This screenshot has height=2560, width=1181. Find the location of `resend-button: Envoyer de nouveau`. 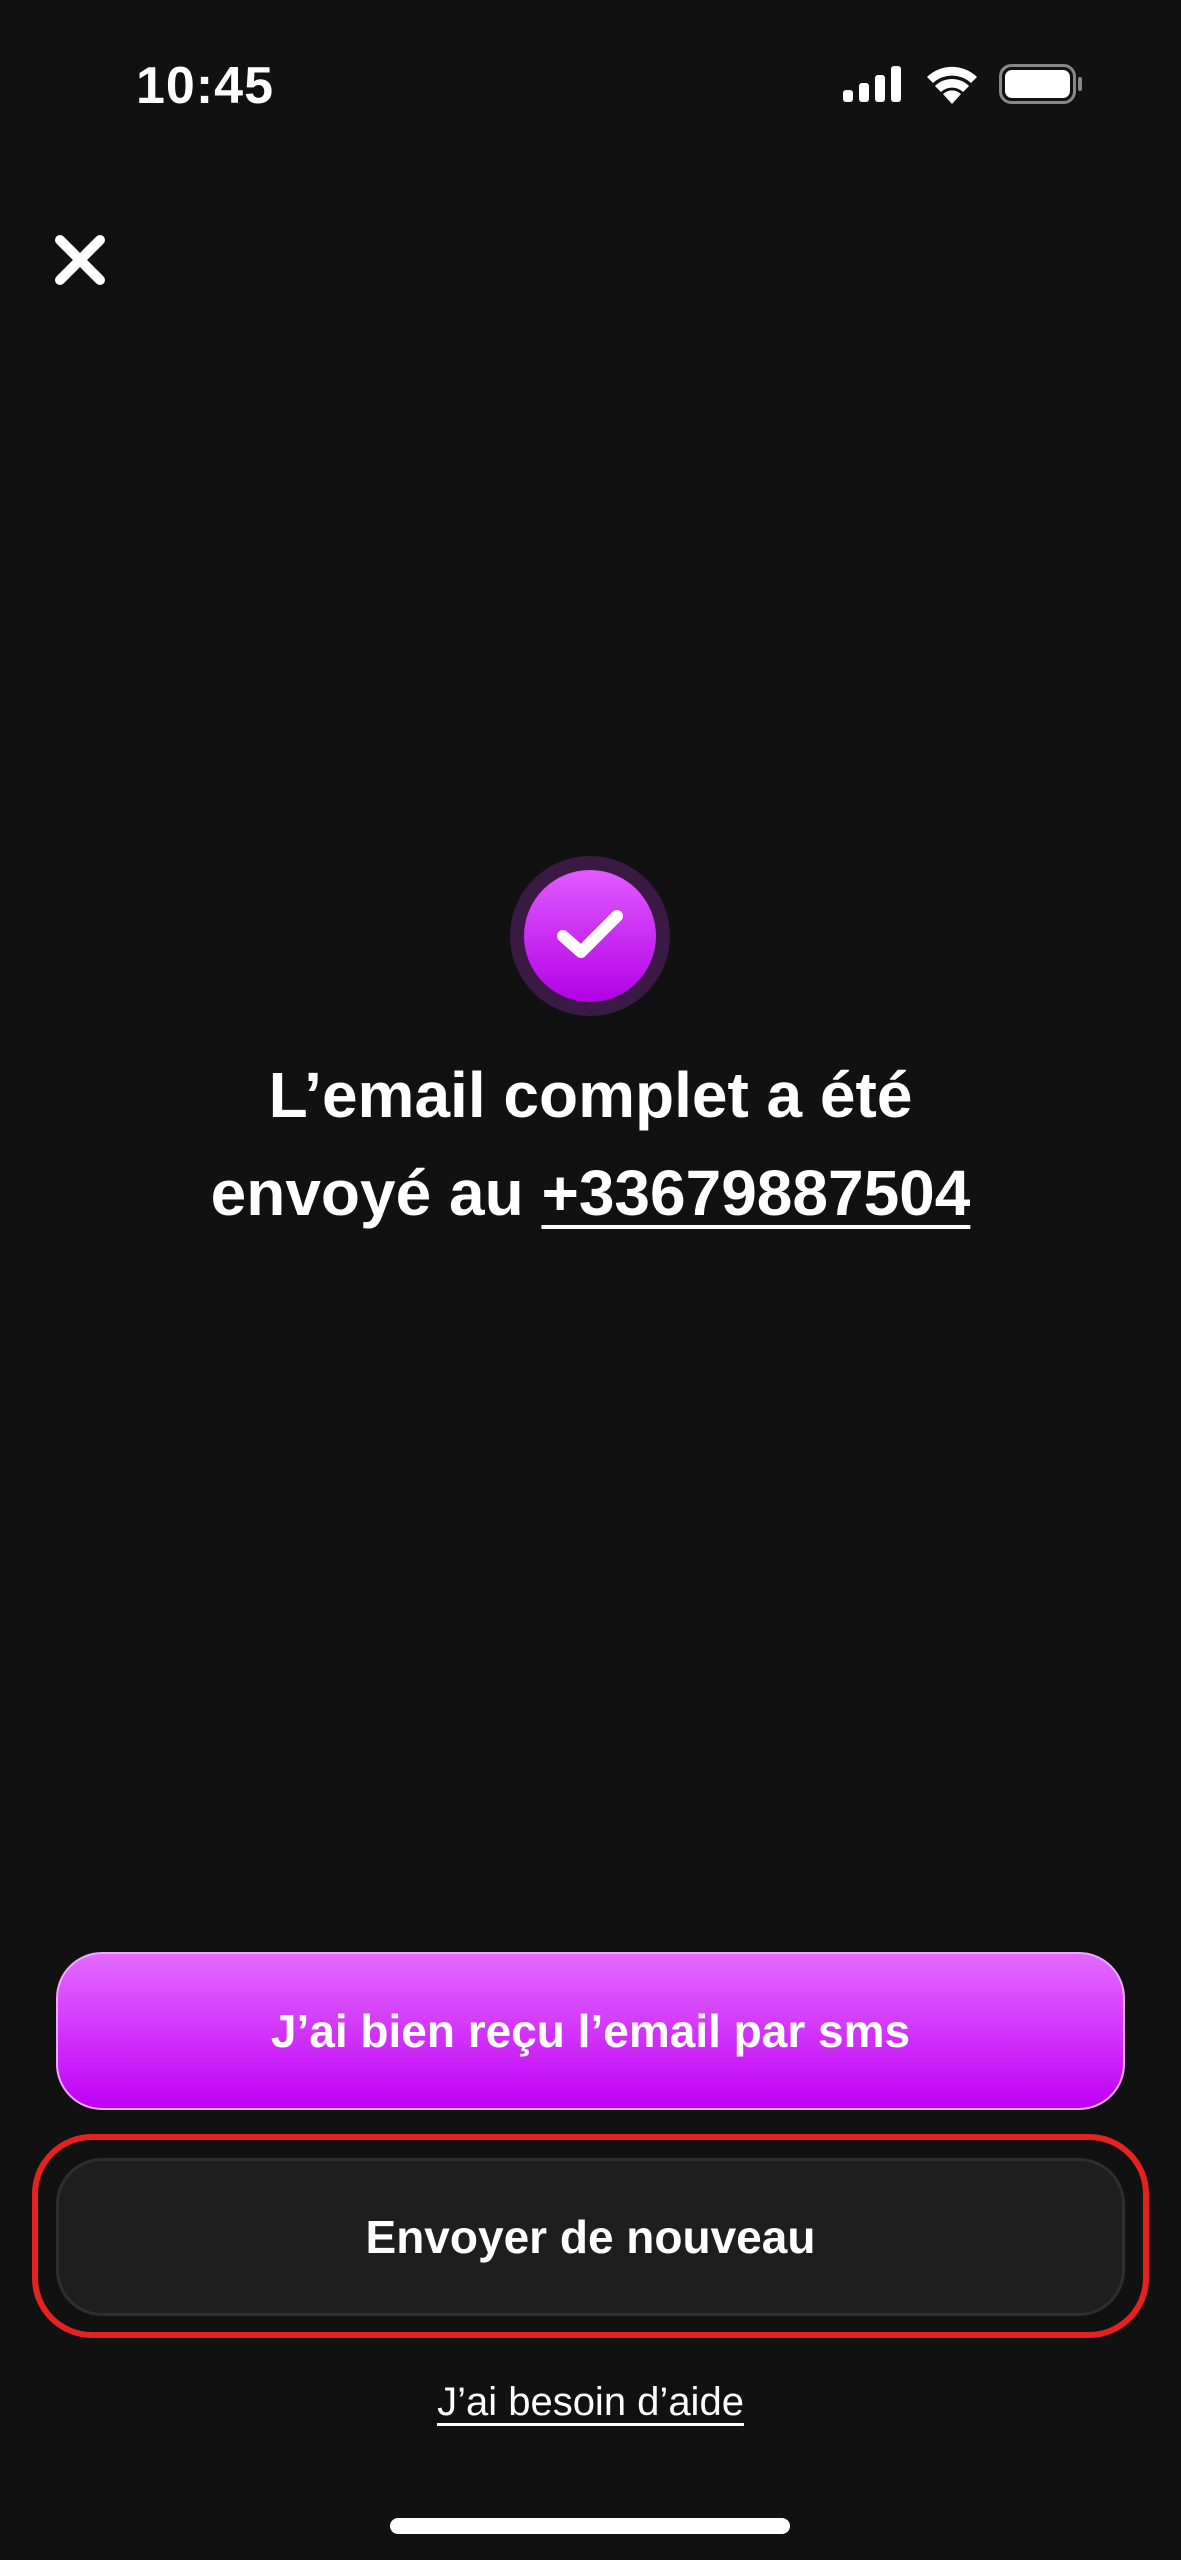

resend-button: Envoyer de nouveau is located at coordinates (590, 2237).